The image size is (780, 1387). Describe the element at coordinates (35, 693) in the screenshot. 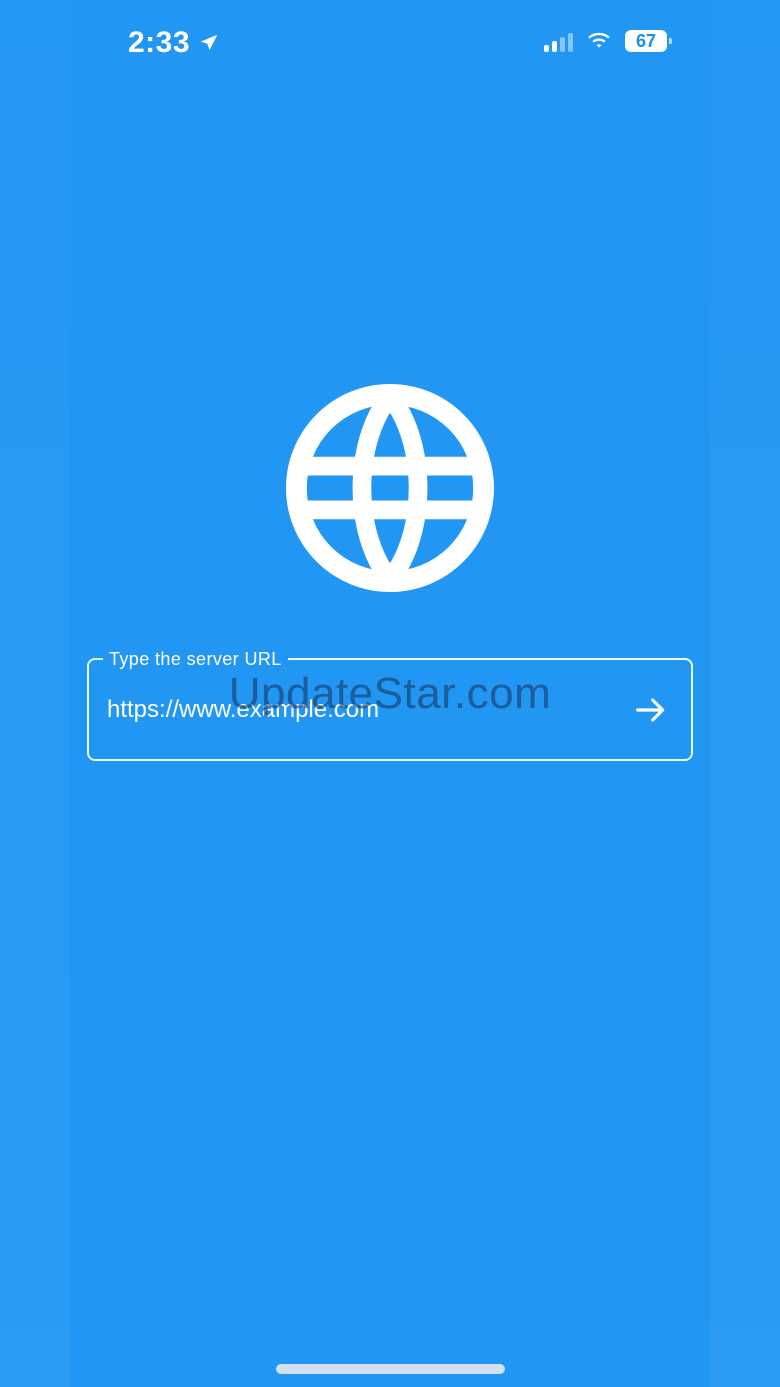

I see `left-edge-glow` at that location.